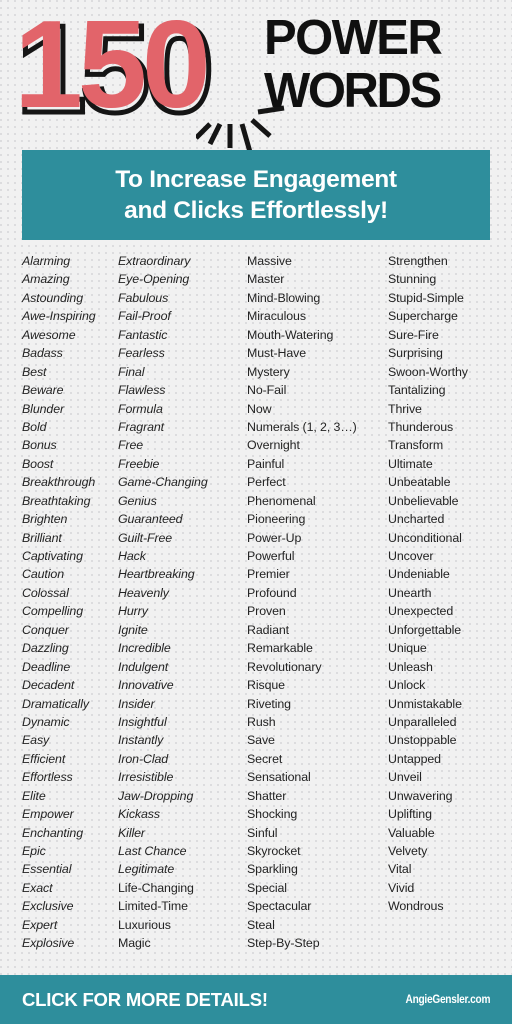 The height and width of the screenshot is (1024, 512). Describe the element at coordinates (417, 390) in the screenshot. I see `word-item: Tantalizing` at that location.